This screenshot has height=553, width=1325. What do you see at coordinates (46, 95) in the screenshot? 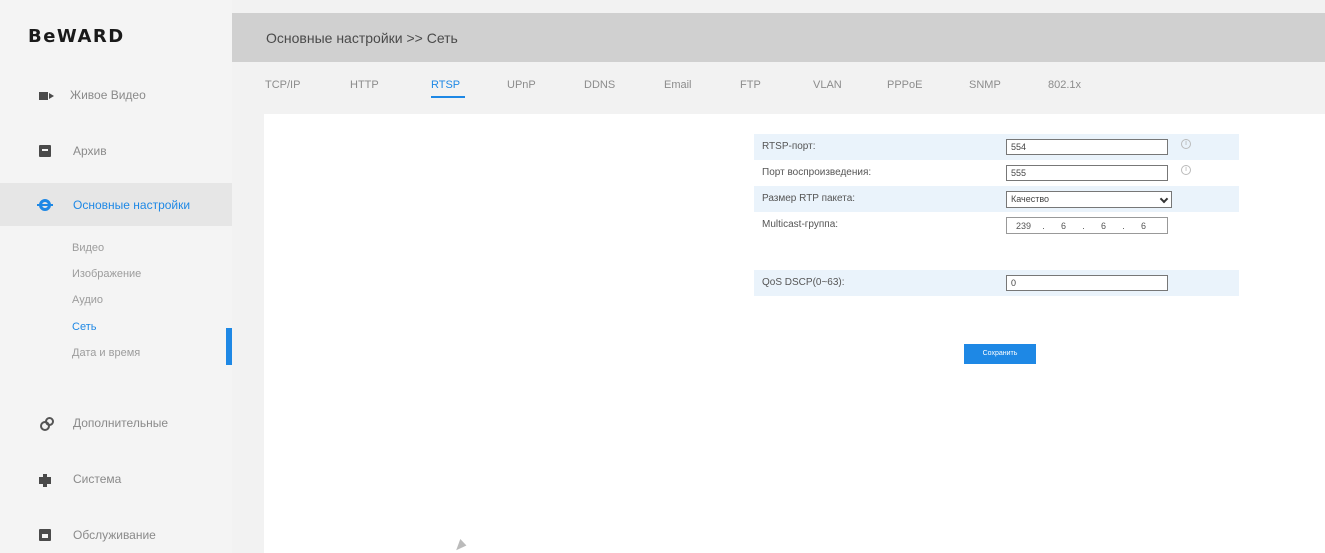
I see `video-camera-icon` at bounding box center [46, 95].